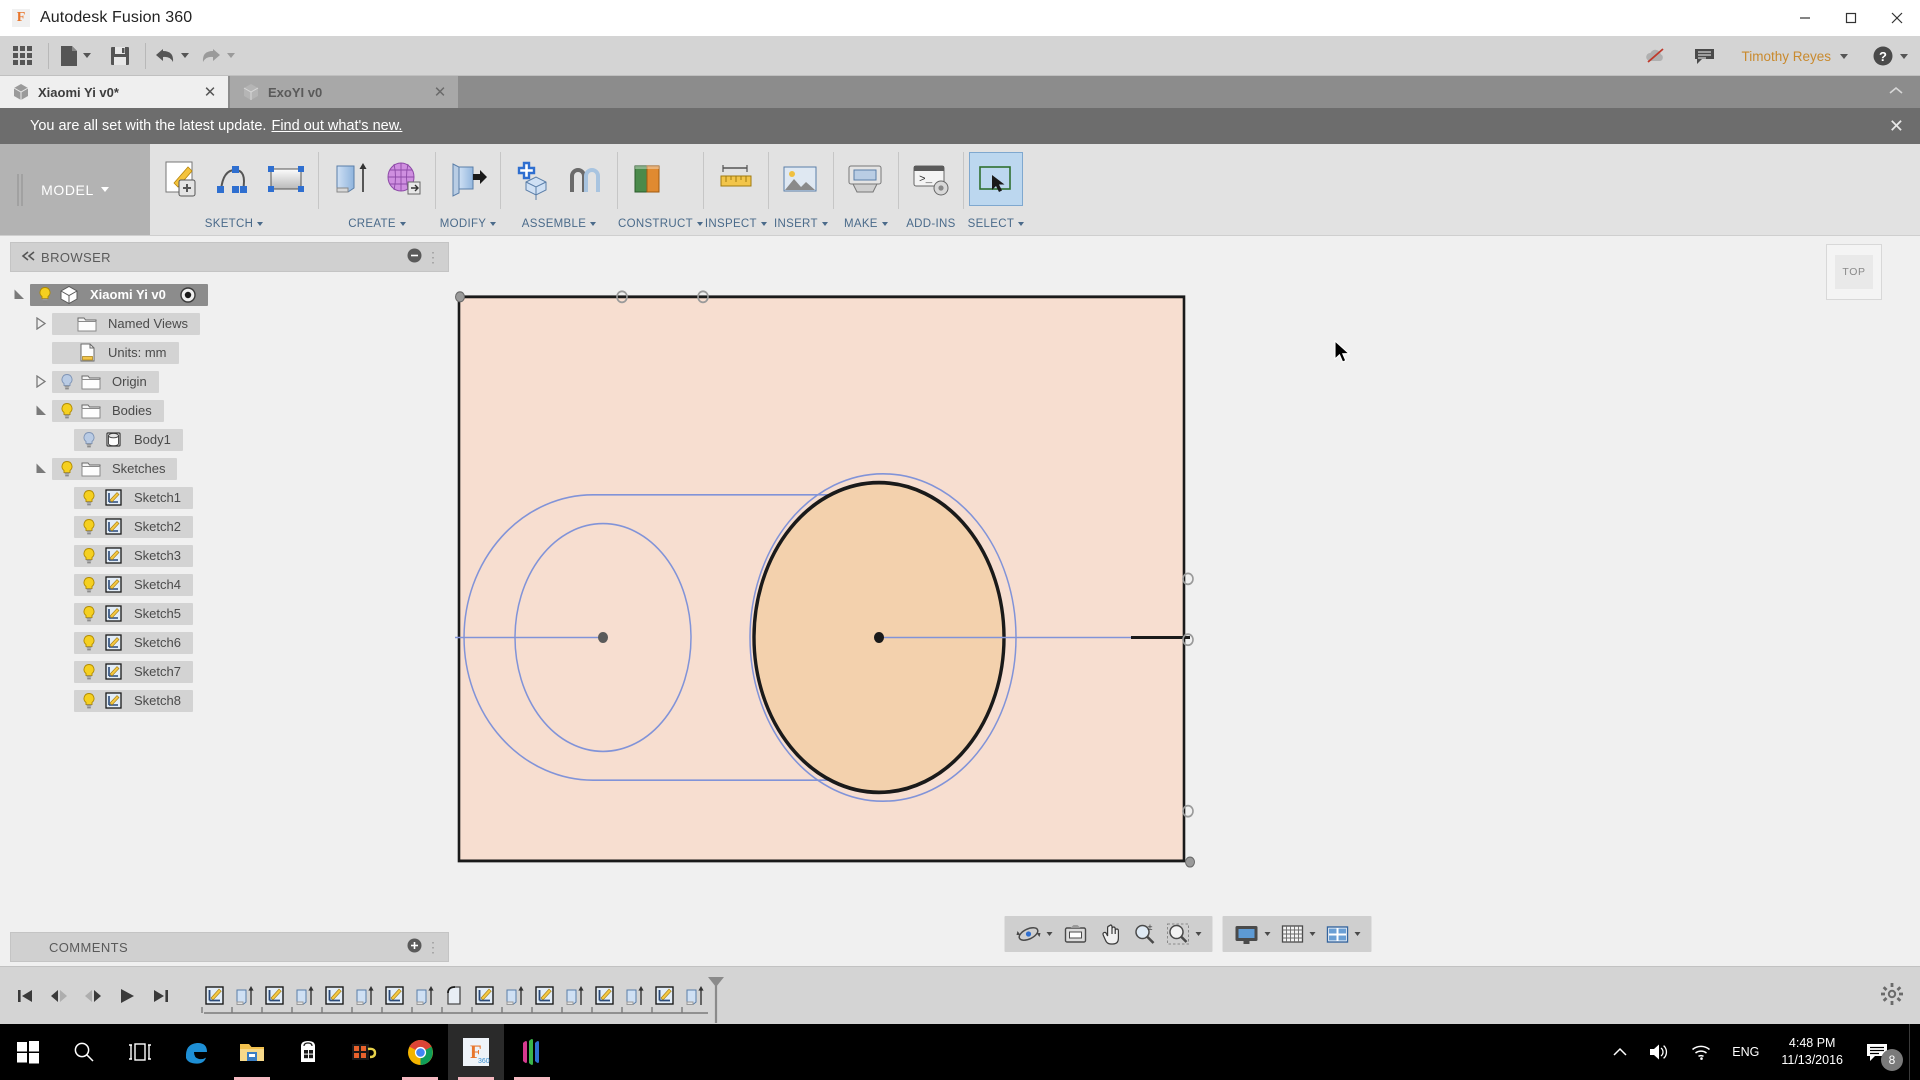 The width and height of the screenshot is (1920, 1080). Describe the element at coordinates (41, 468) in the screenshot. I see `tree-expander-expanded-icon` at that location.